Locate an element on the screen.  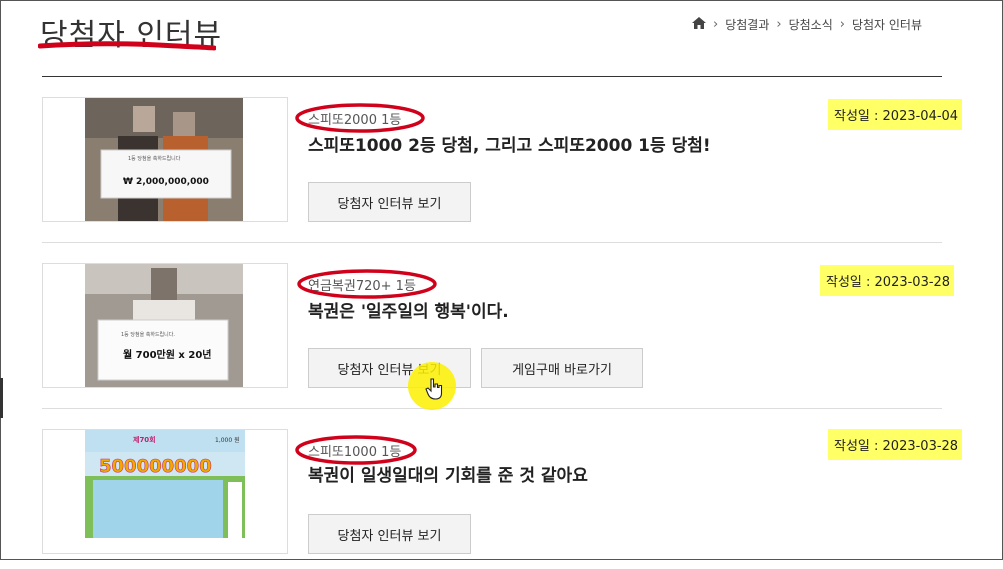
winner-photo: 1등 당첨을 축하드립니다. 월 700만원 x 20년 is located at coordinates (165, 325).